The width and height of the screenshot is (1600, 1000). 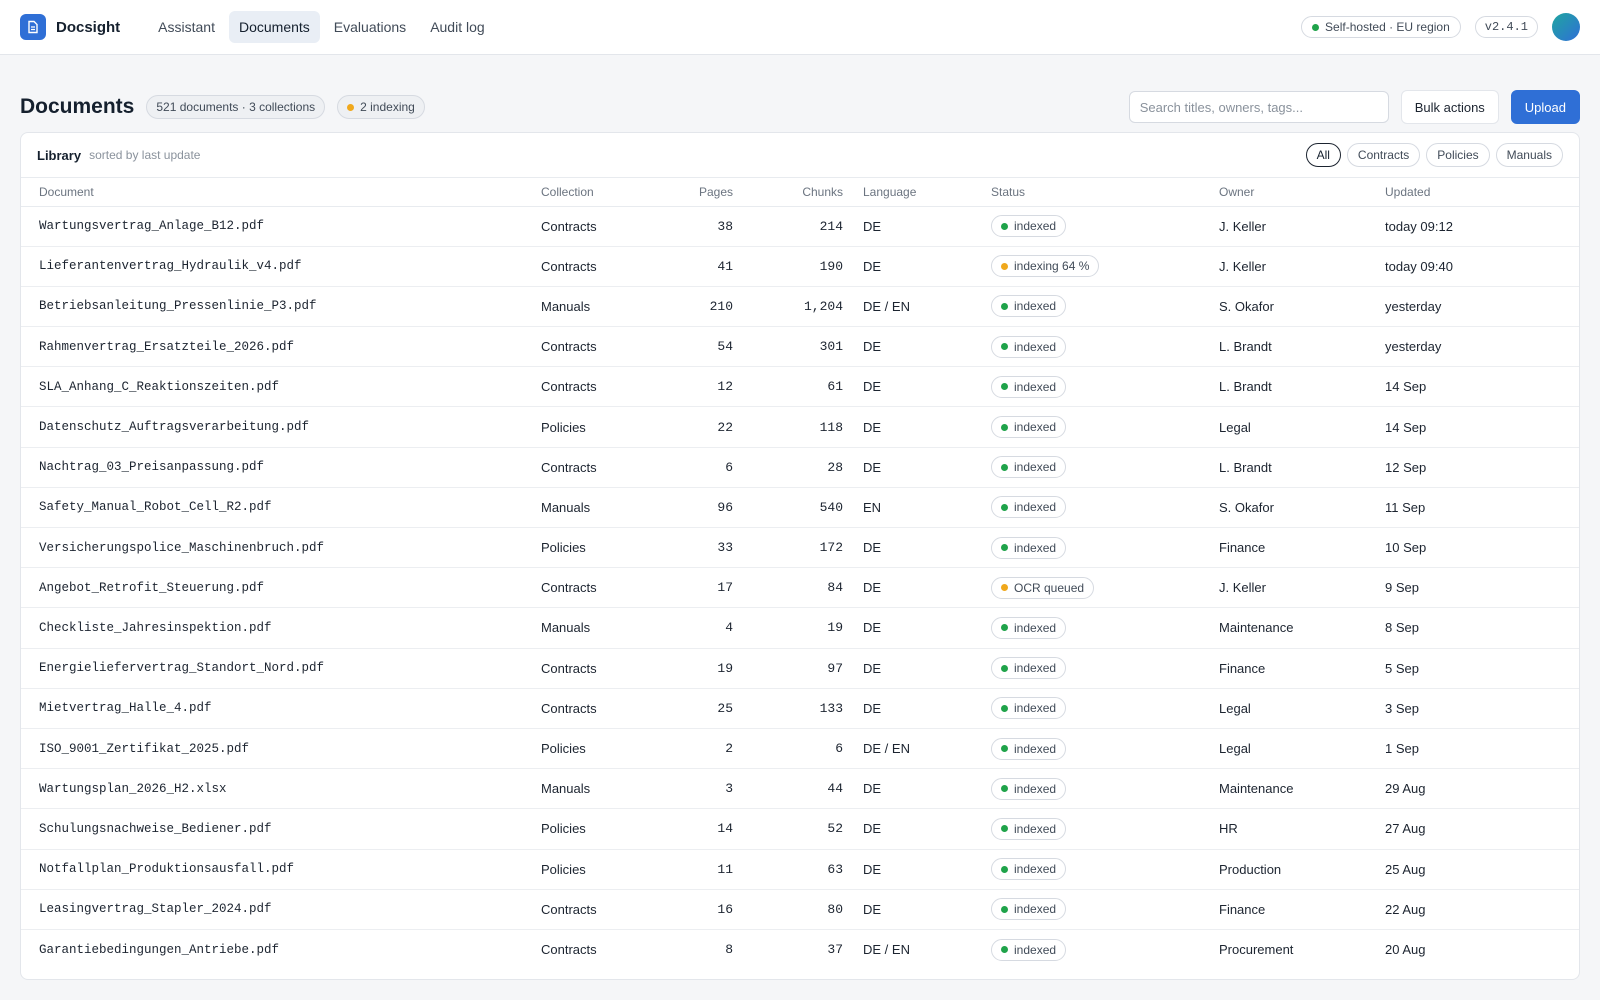 I want to click on library-subtitle: sorted by last update, so click(x=145, y=155).